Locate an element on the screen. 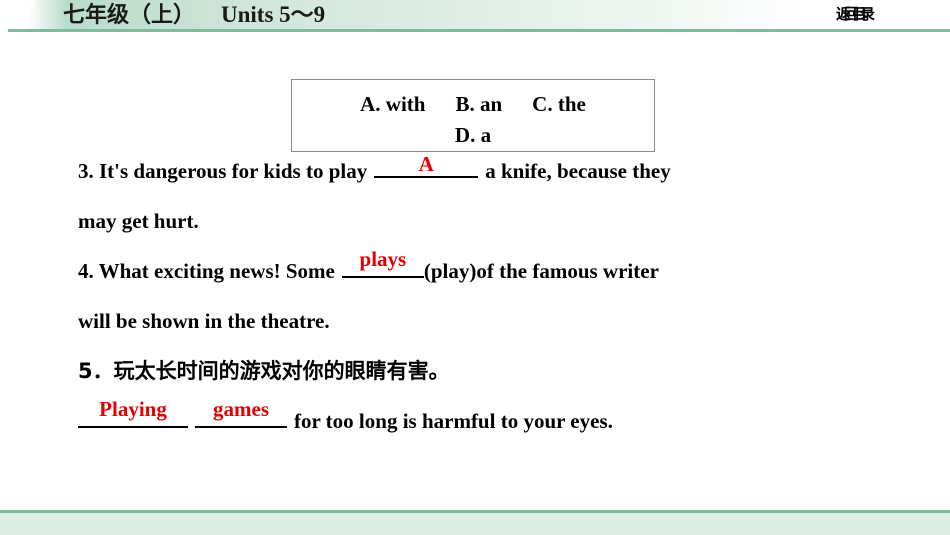 This screenshot has height=535, width=950. option-d: D. a is located at coordinates (473, 135).